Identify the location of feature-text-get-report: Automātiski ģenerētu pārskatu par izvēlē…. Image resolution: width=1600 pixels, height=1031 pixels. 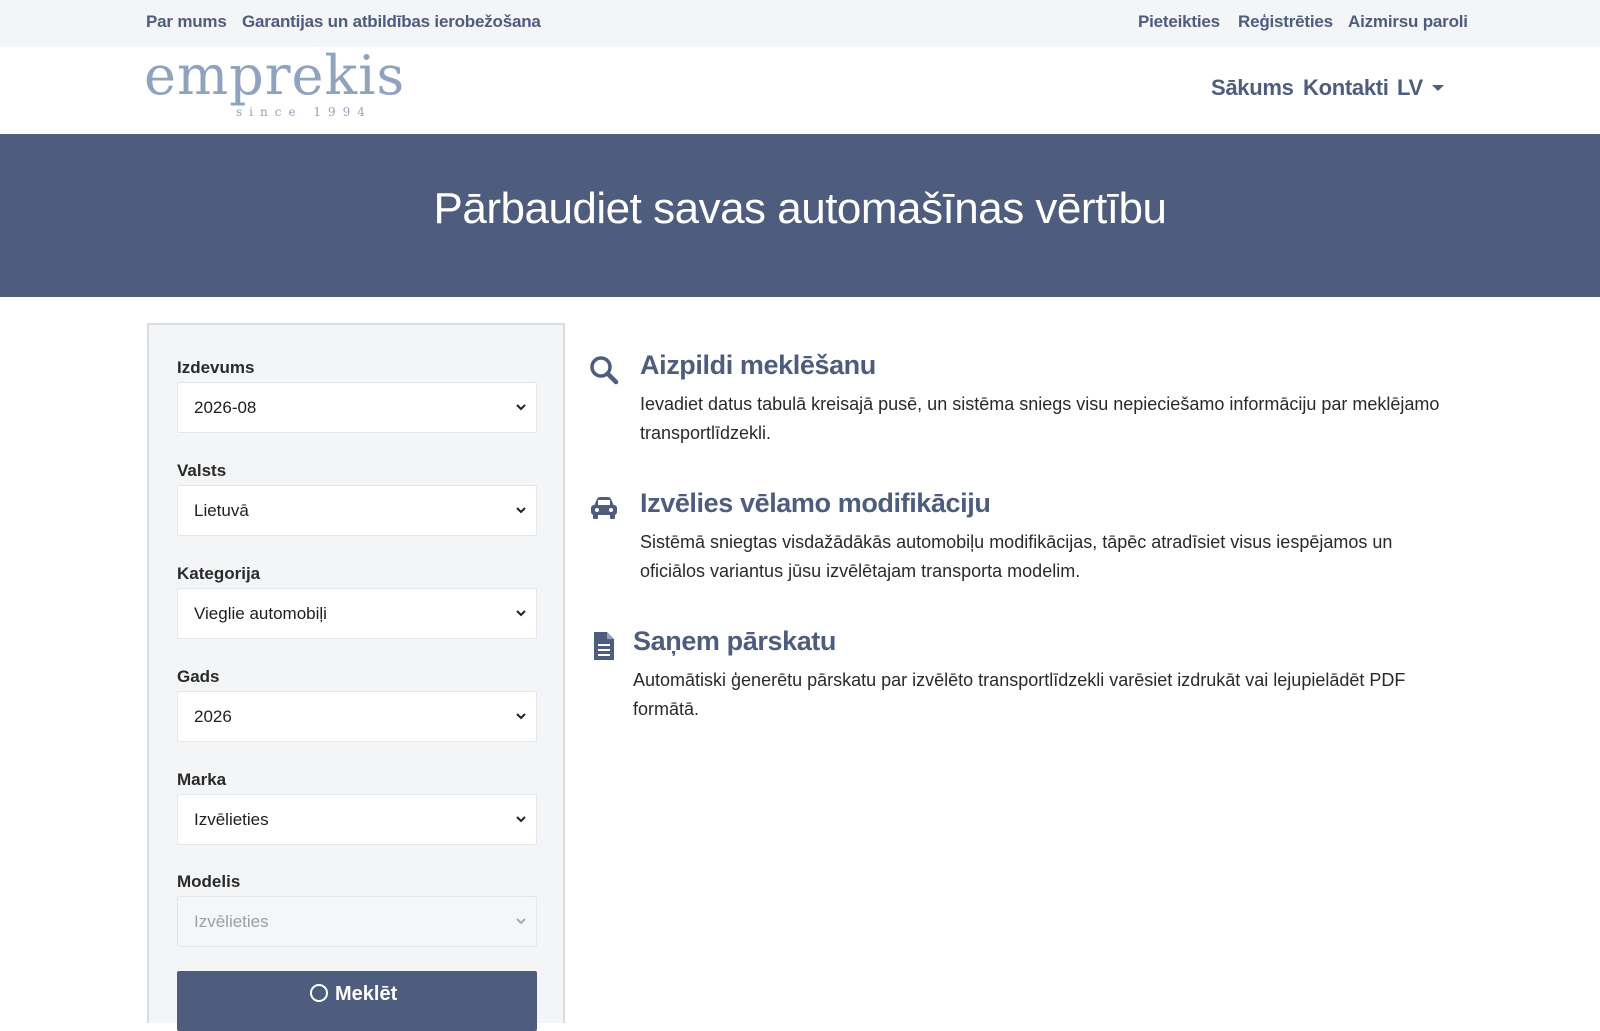
(1019, 694).